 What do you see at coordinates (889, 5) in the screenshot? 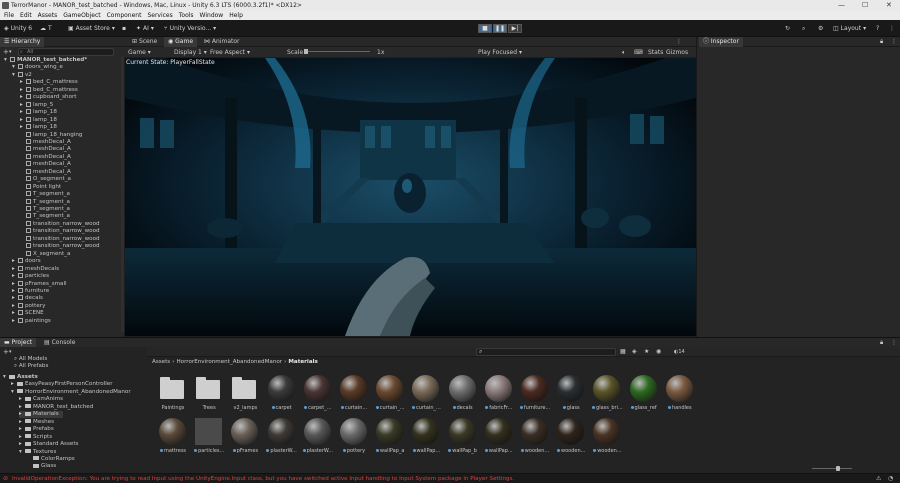
I see `close-icon: ✕` at bounding box center [889, 5].